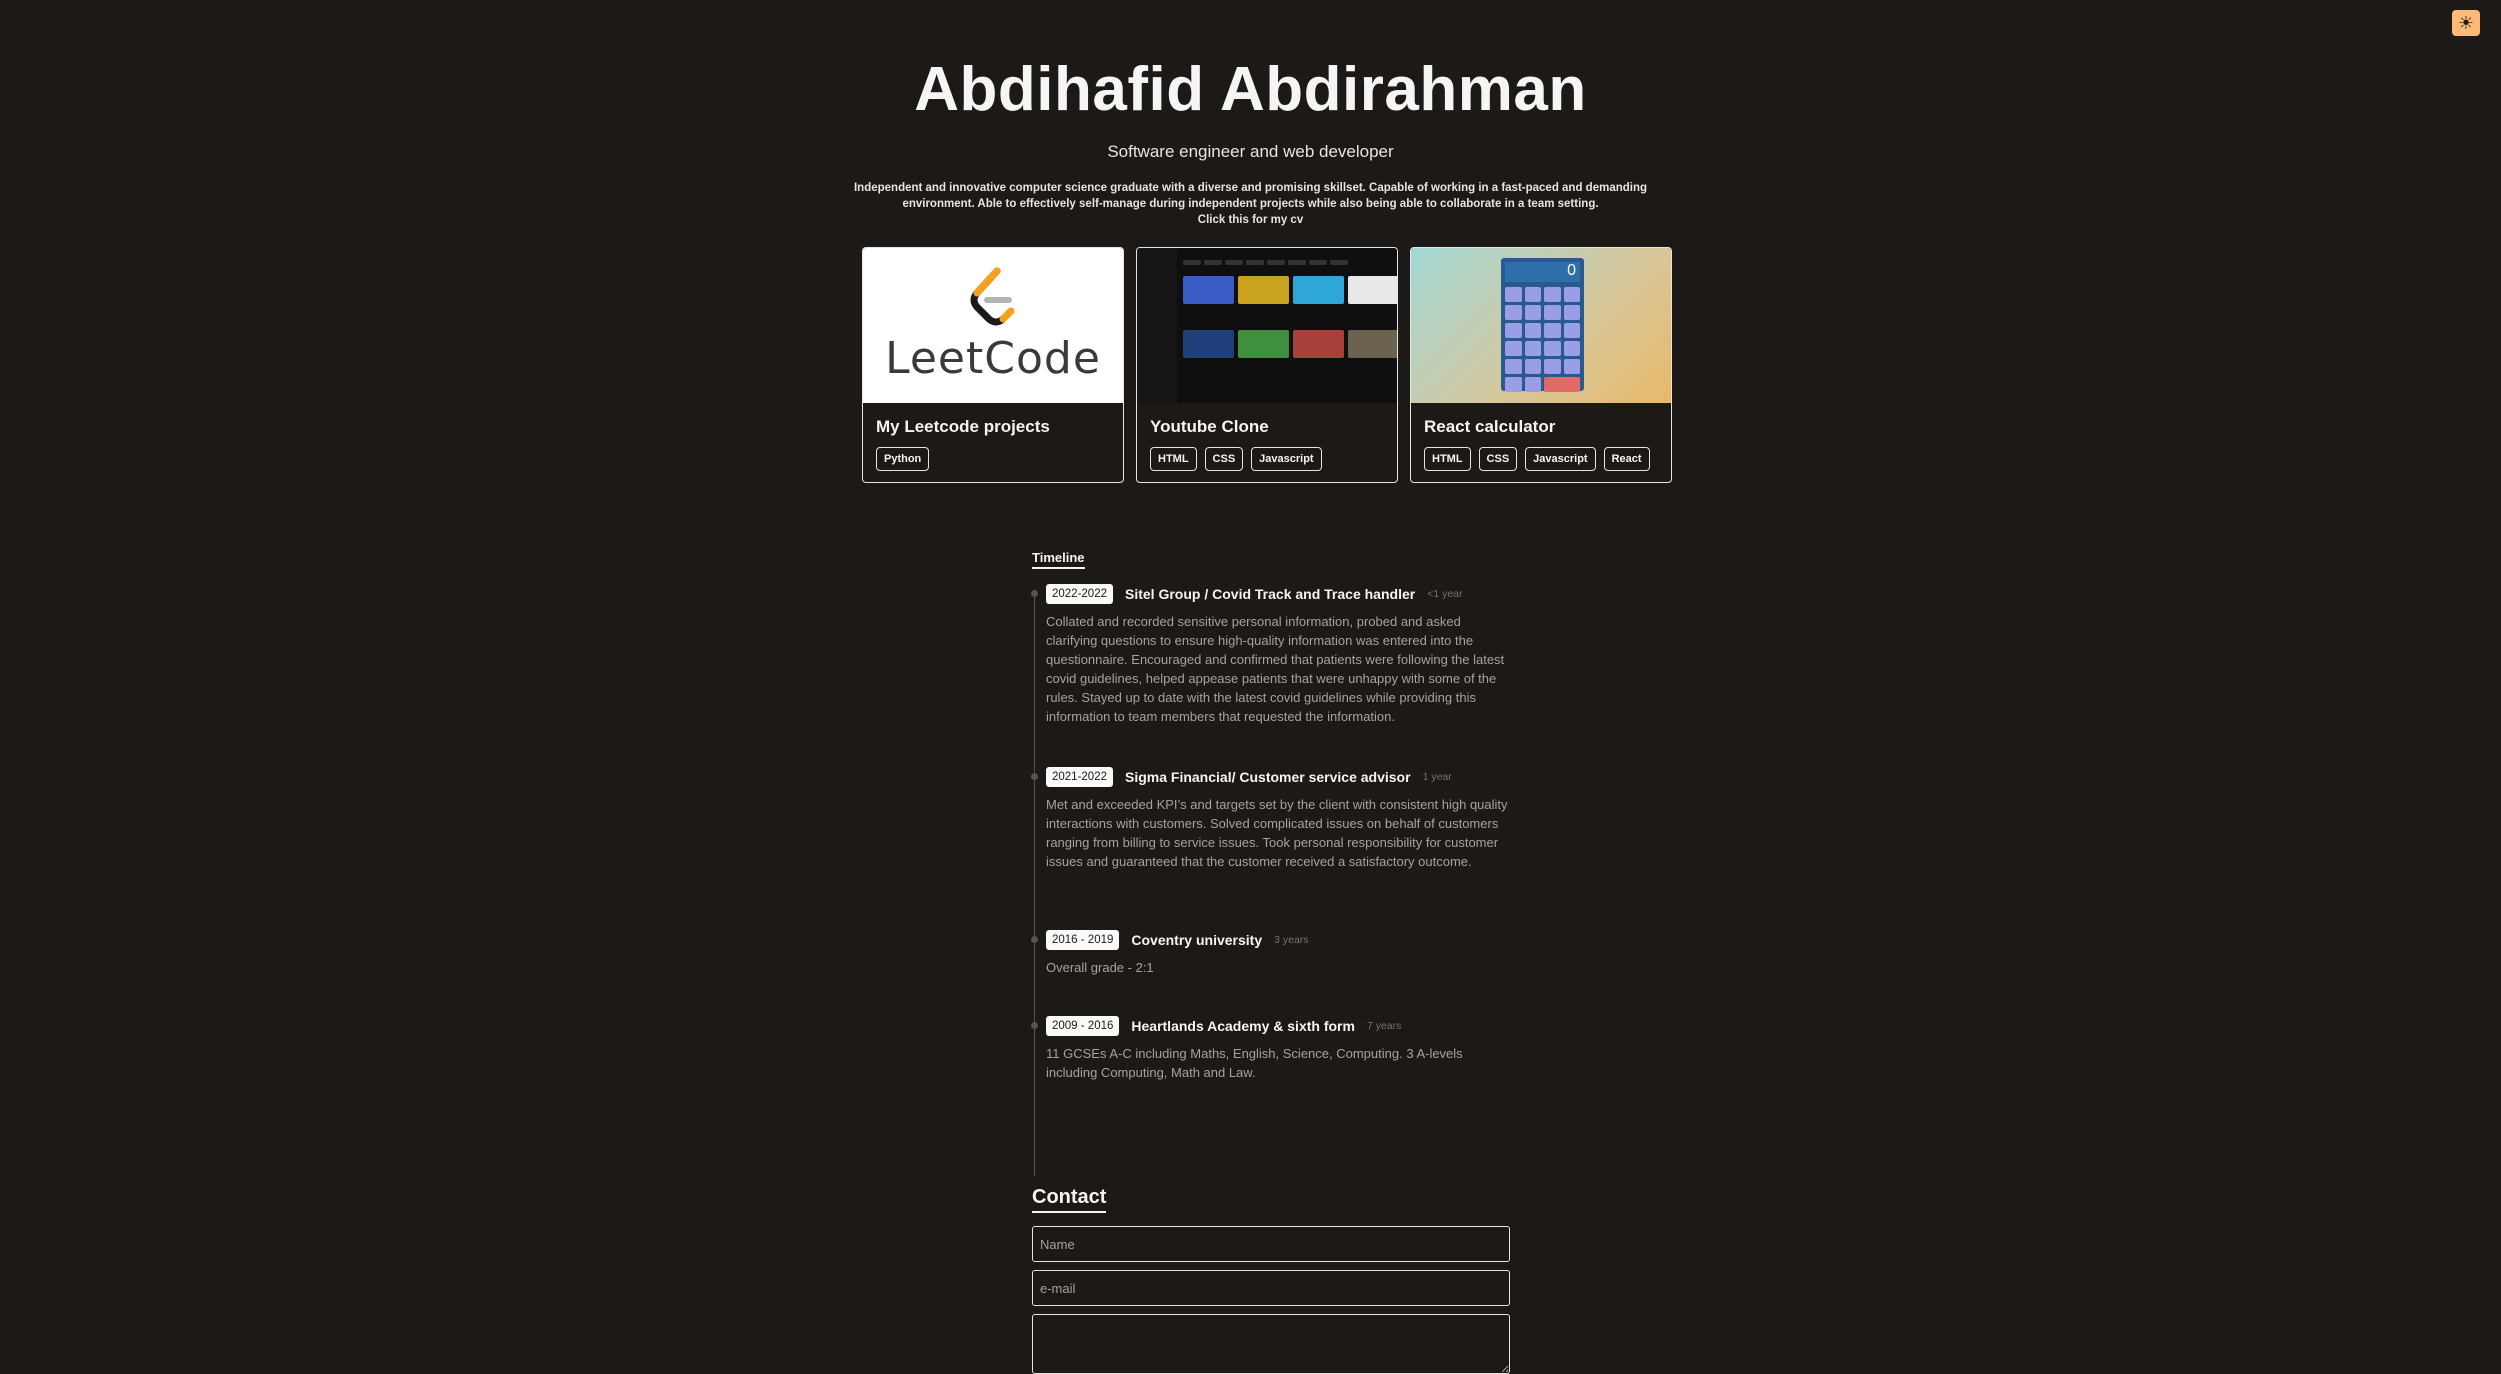 This screenshot has height=1374, width=2501. What do you see at coordinates (1079, 594) in the screenshot?
I see `timeline-date: 2022-2022` at bounding box center [1079, 594].